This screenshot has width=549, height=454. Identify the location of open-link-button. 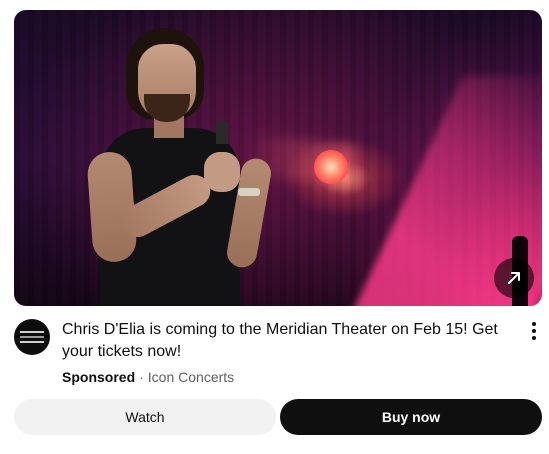
(514, 278).